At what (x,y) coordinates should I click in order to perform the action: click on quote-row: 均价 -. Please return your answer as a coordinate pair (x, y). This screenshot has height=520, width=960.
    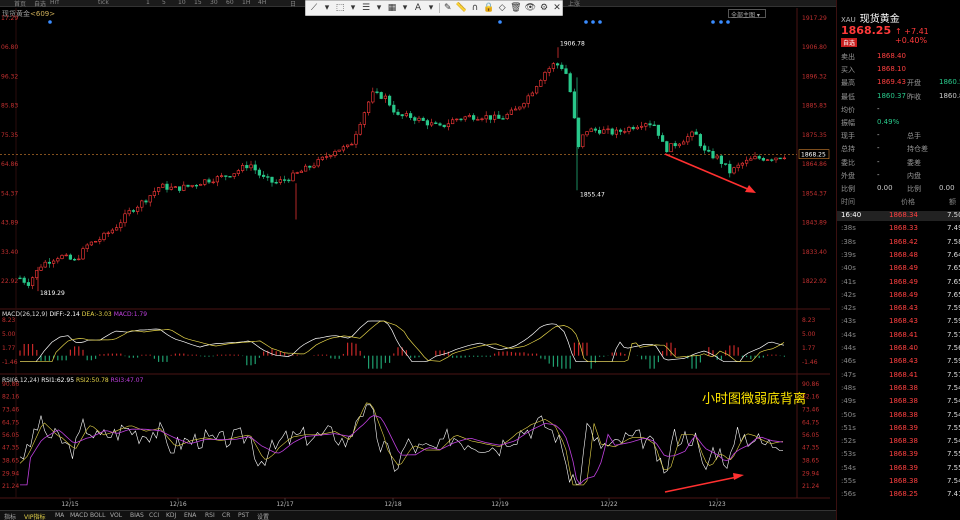
    Looking at the image, I should click on (899, 110).